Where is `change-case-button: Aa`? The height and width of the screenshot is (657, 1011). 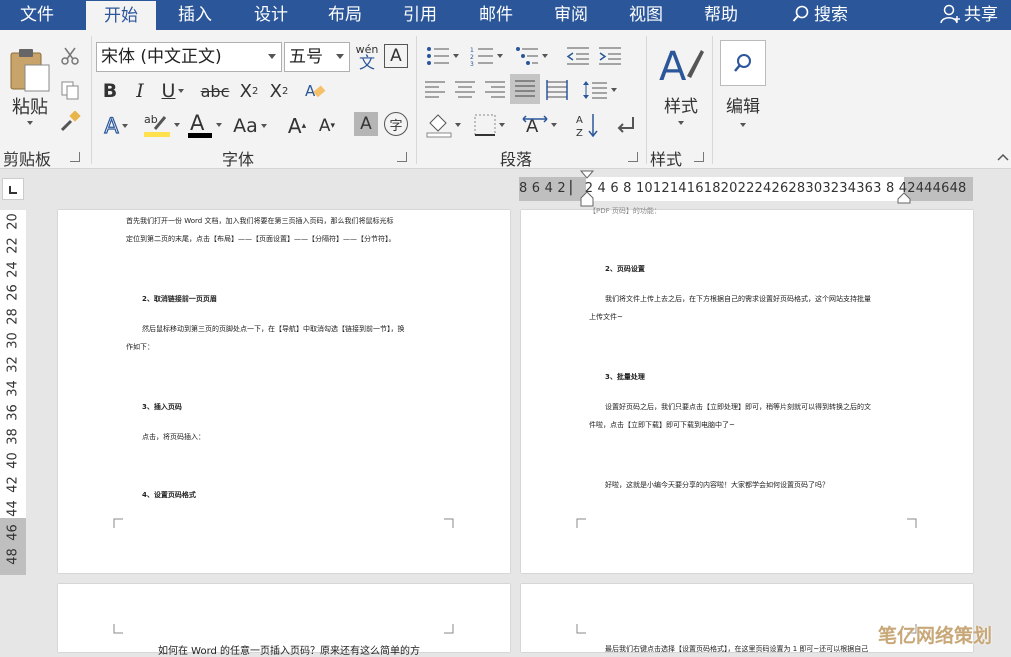
change-case-button: Aa is located at coordinates (250, 126).